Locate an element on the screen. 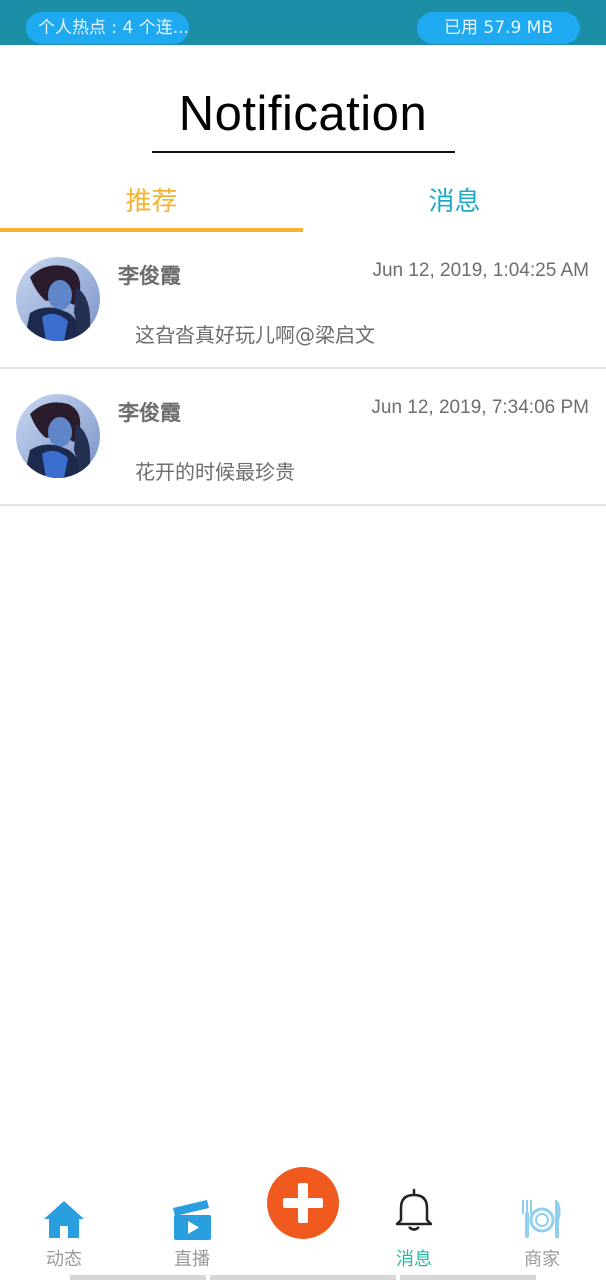 This screenshot has width=606, height=1280. list-item: 李俊霞 Jun 12, 2019, 7:34:06 PM 花开的时候最珍贵 is located at coordinates (303, 437).